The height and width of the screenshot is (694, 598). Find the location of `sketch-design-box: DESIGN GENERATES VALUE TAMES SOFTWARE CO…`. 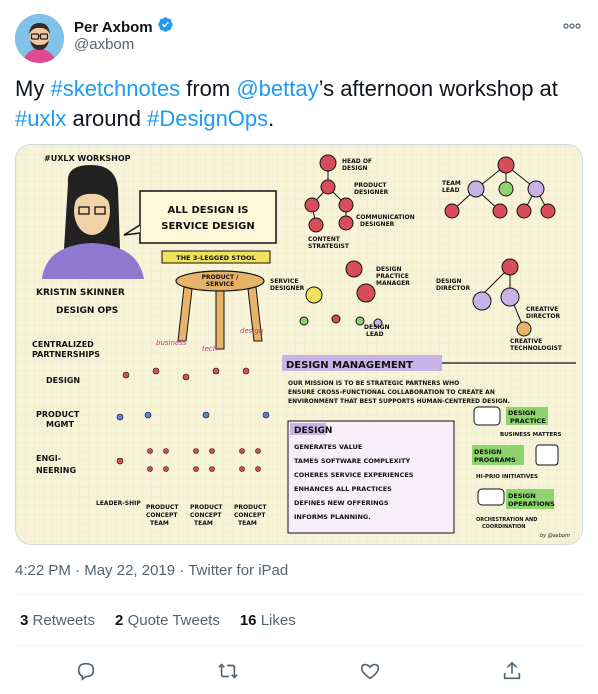

sketch-design-box: DESIGN GENERATES VALUE TAMES SOFTWARE CO… is located at coordinates (371, 477).